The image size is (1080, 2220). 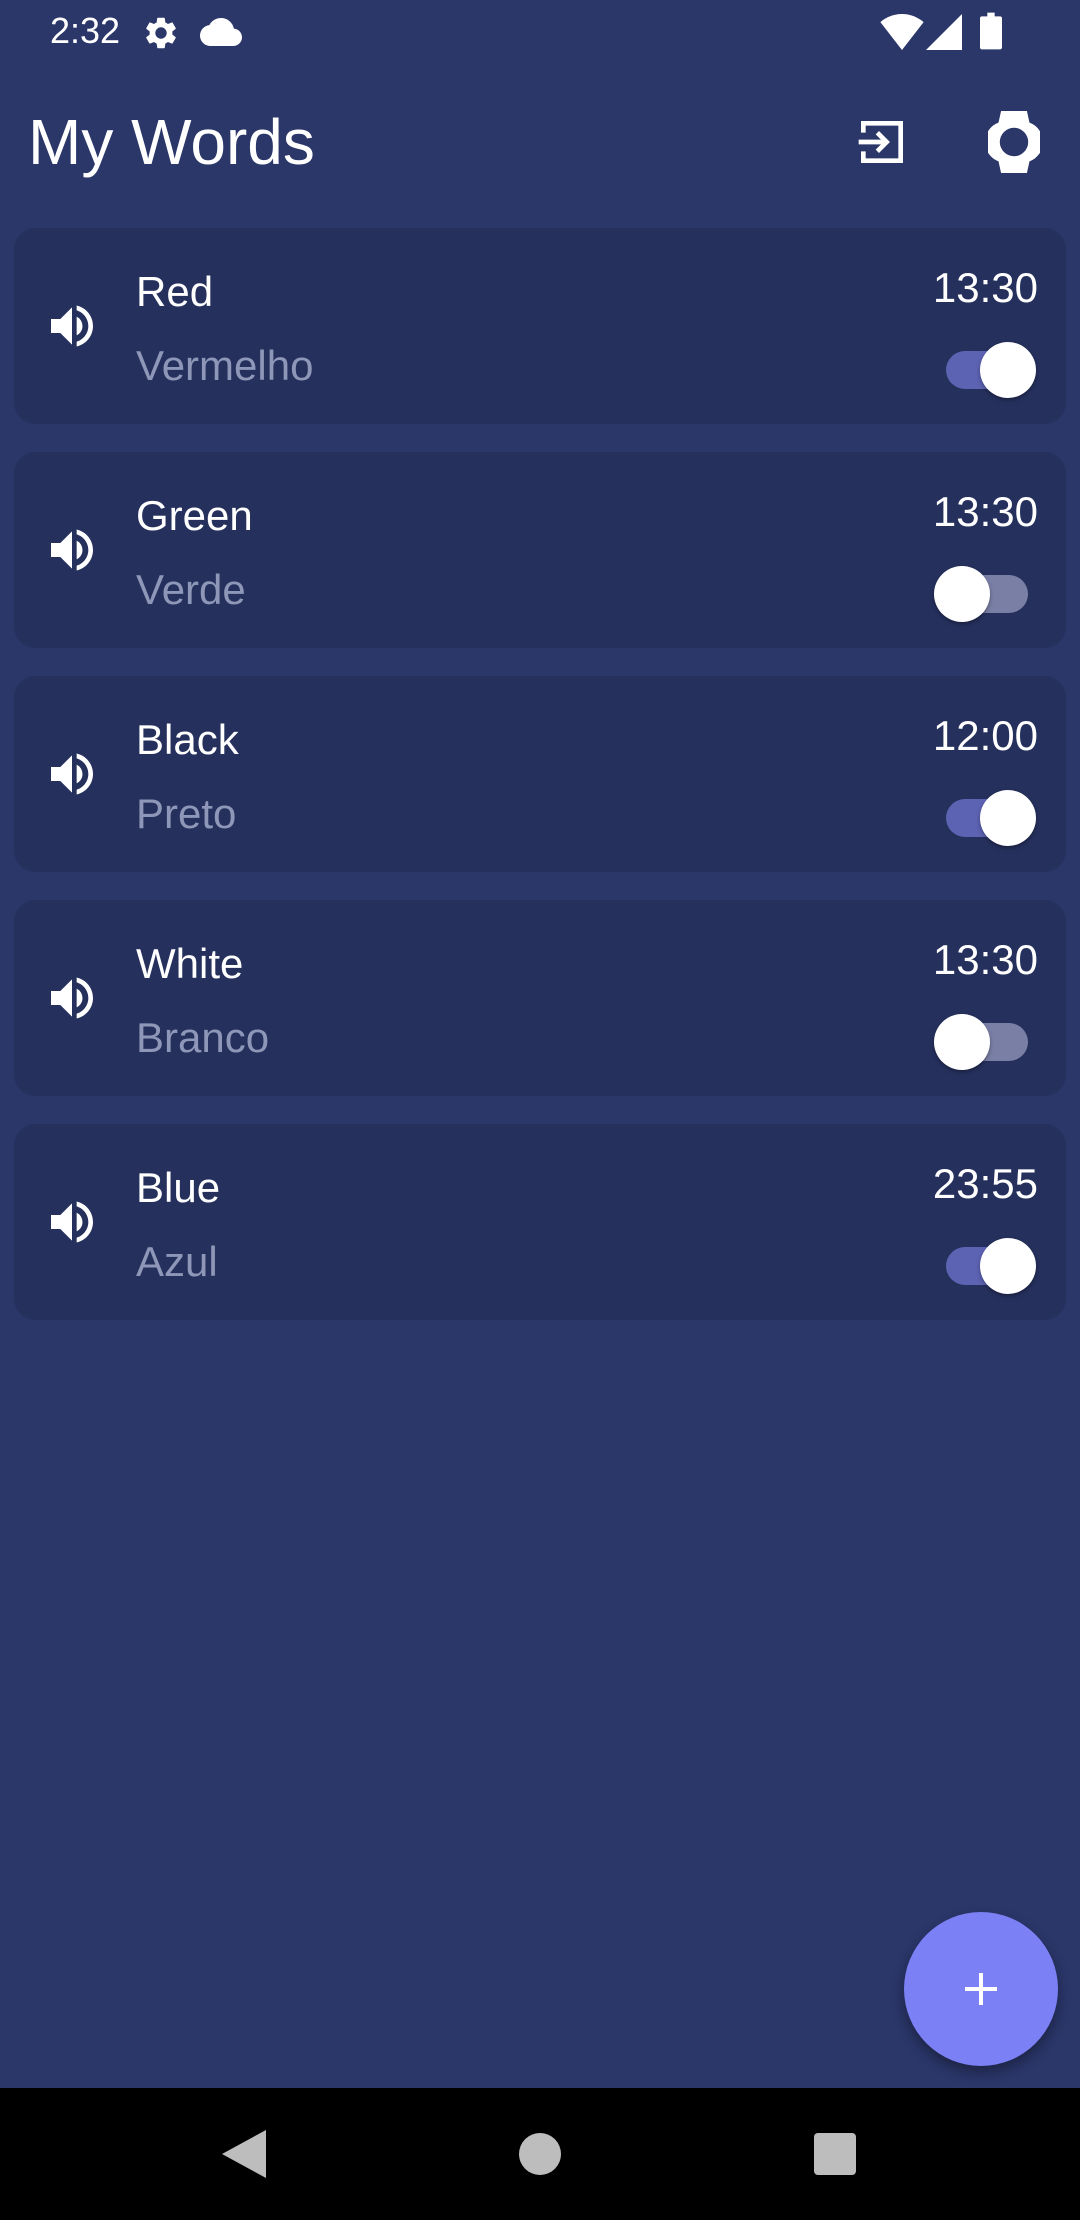 What do you see at coordinates (221, 32) in the screenshot?
I see `cloud-icon` at bounding box center [221, 32].